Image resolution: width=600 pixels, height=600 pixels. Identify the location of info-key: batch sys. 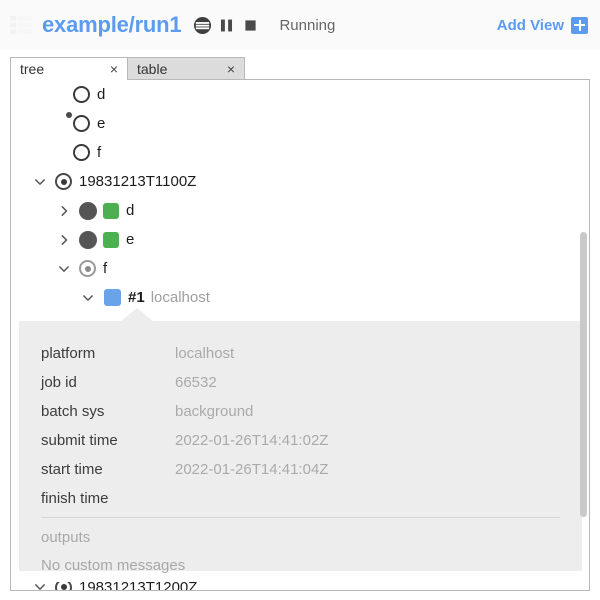
(73, 411).